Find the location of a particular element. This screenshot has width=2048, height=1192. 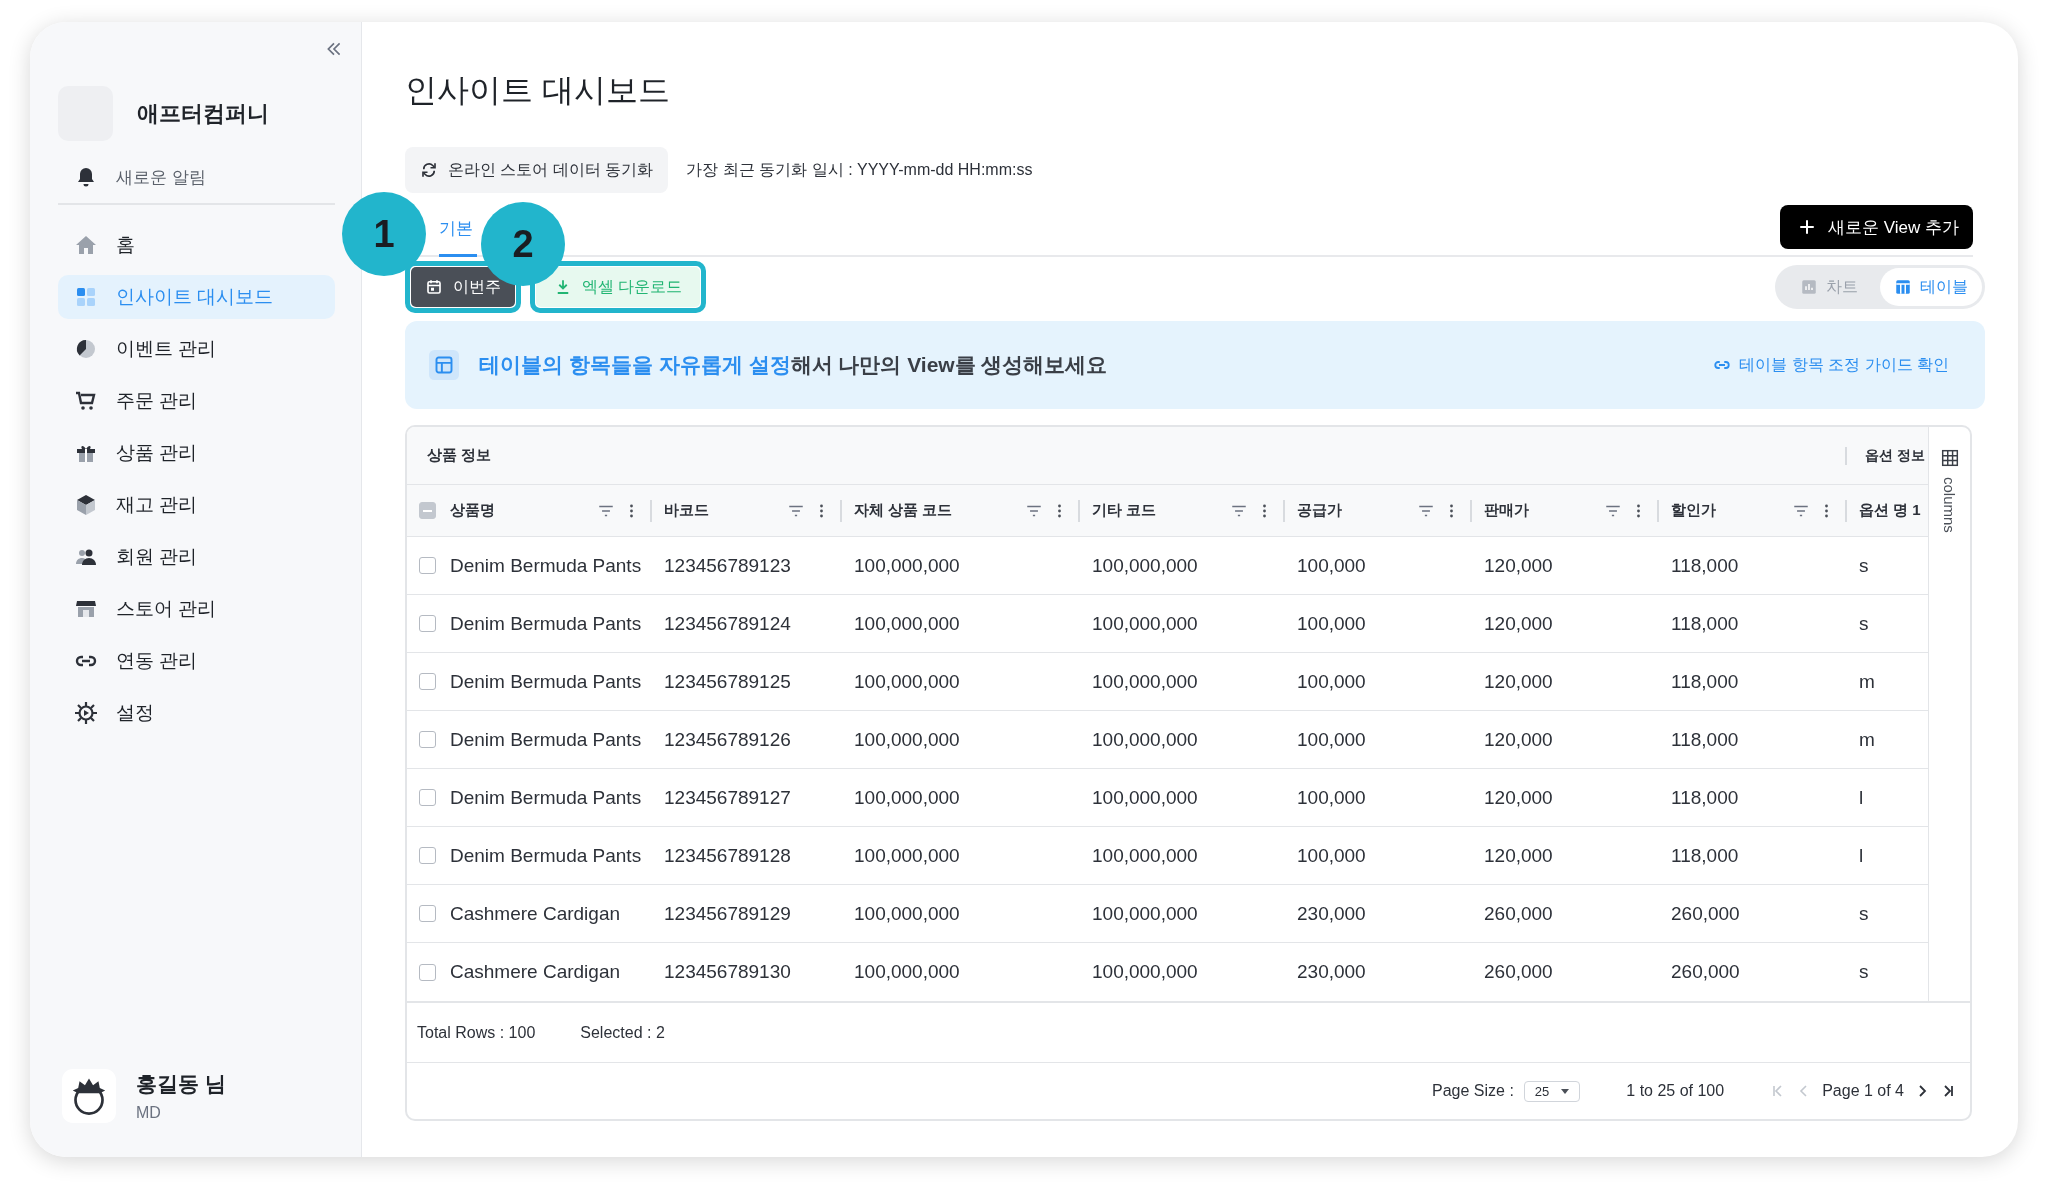

page-size-label: Page Size : is located at coordinates (1473, 1091).